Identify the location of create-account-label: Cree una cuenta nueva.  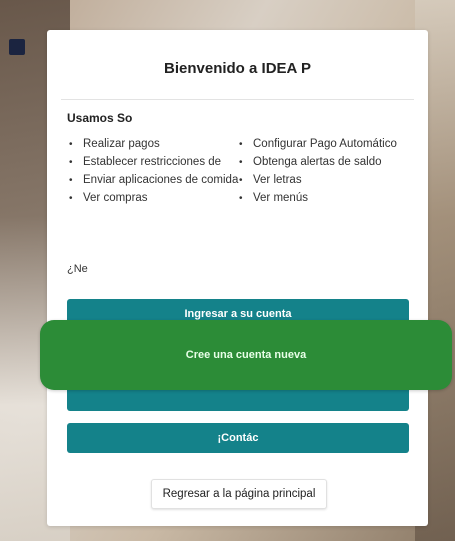
(246, 355).